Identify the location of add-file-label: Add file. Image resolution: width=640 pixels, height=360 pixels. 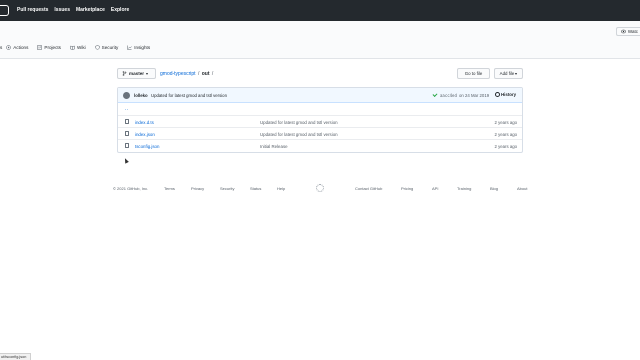
(507, 73).